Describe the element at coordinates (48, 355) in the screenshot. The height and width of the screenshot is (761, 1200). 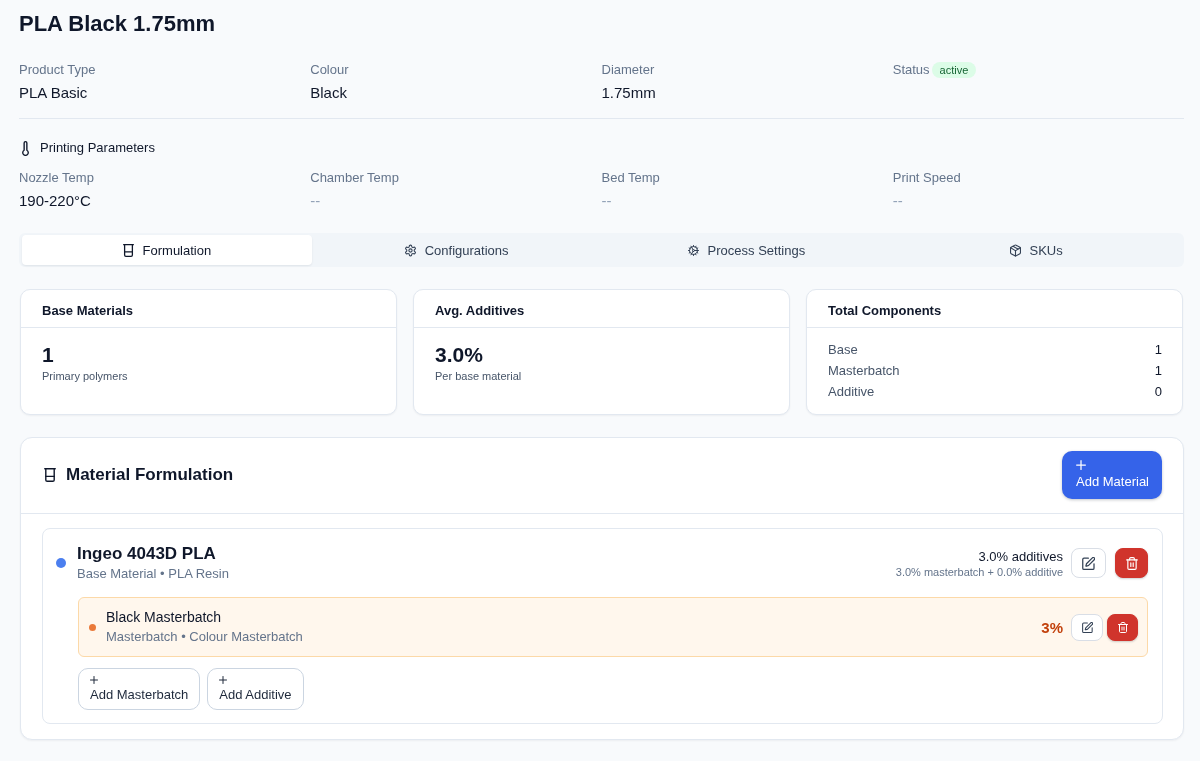
I see `stat-value: 1` at that location.